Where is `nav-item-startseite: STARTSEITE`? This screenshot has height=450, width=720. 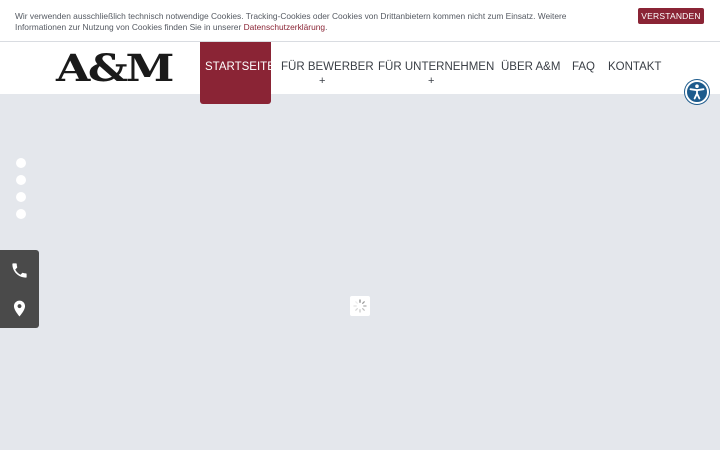
nav-item-startseite: STARTSEITE is located at coordinates (237, 73).